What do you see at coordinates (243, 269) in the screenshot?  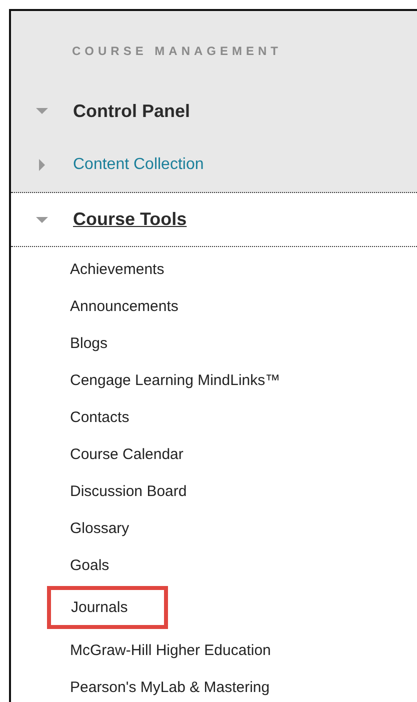 I see `menu-item: Achievements` at bounding box center [243, 269].